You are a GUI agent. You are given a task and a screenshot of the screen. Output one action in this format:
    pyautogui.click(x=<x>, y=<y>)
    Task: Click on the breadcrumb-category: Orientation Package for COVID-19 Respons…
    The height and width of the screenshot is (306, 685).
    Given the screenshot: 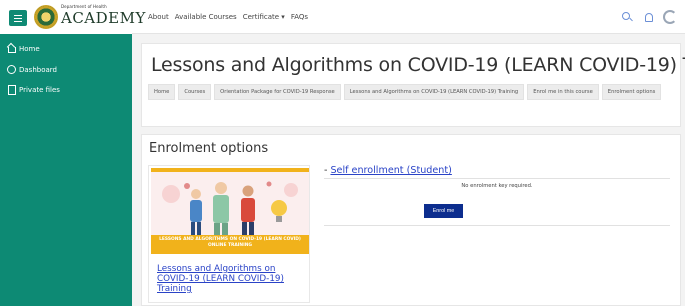 What is the action you would take?
    pyautogui.click(x=277, y=92)
    